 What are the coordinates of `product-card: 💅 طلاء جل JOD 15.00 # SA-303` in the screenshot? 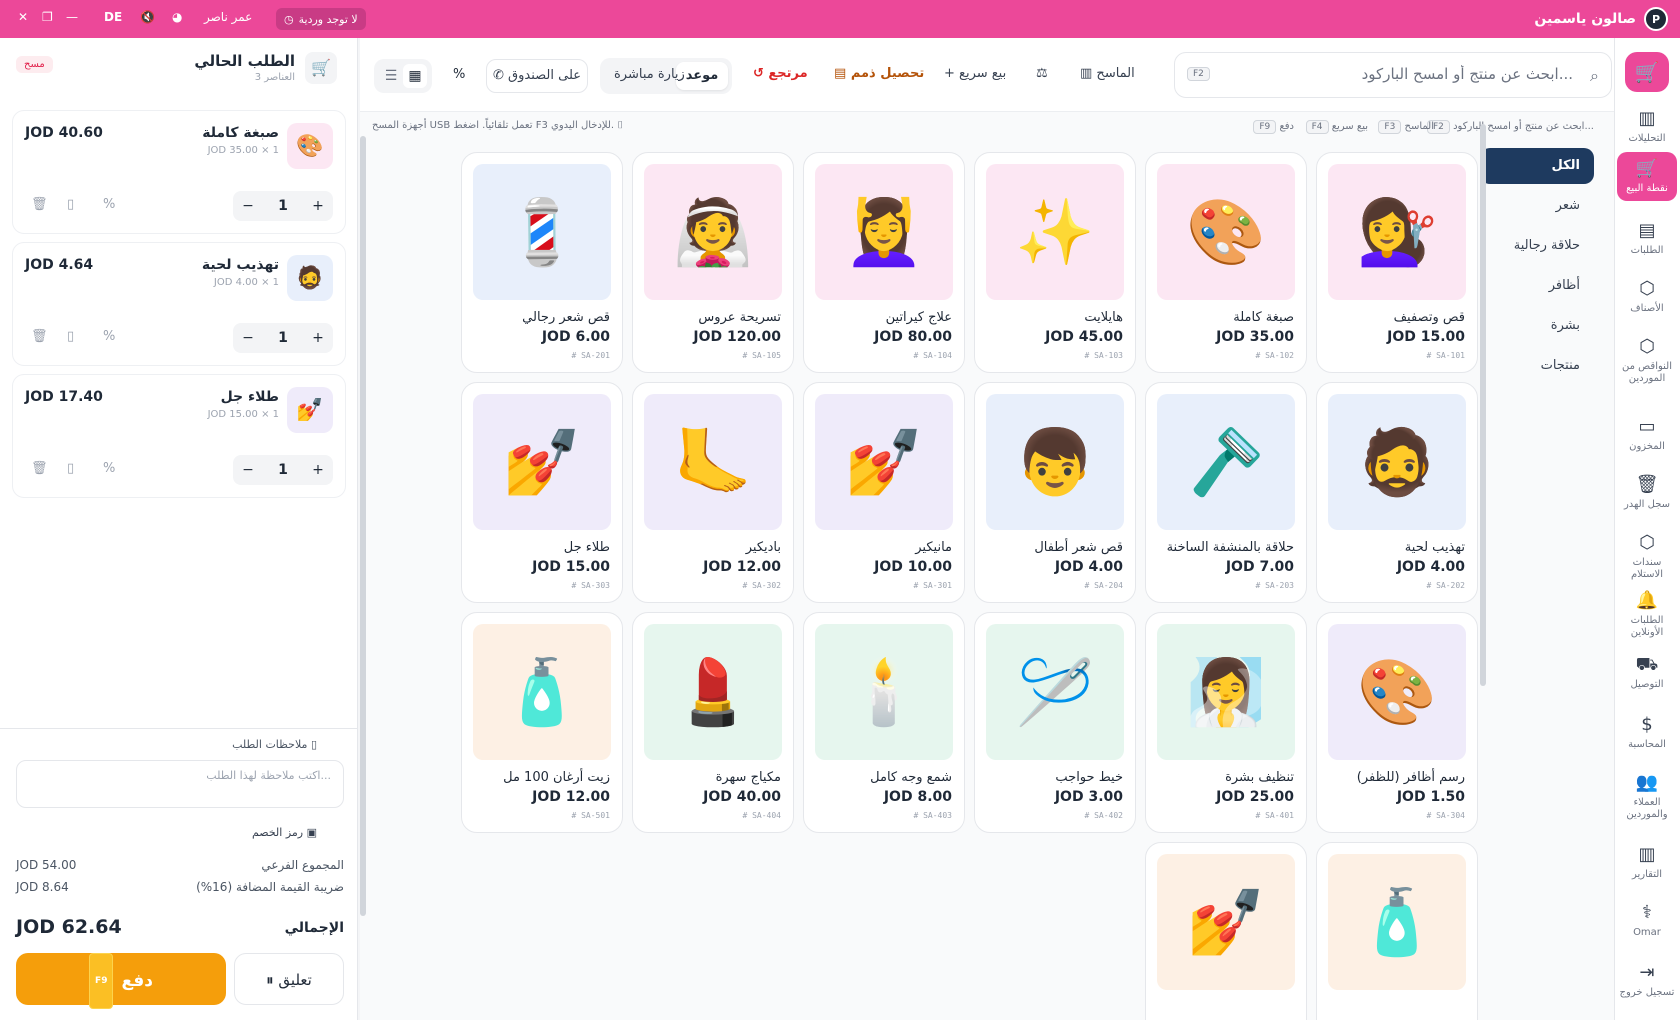 It's located at (542, 492).